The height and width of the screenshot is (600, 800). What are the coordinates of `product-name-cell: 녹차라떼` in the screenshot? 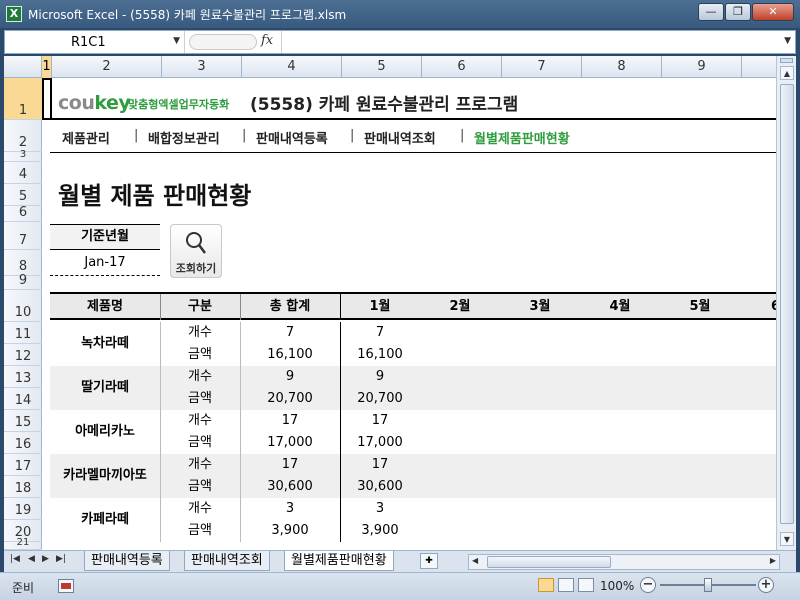 It's located at (105, 344).